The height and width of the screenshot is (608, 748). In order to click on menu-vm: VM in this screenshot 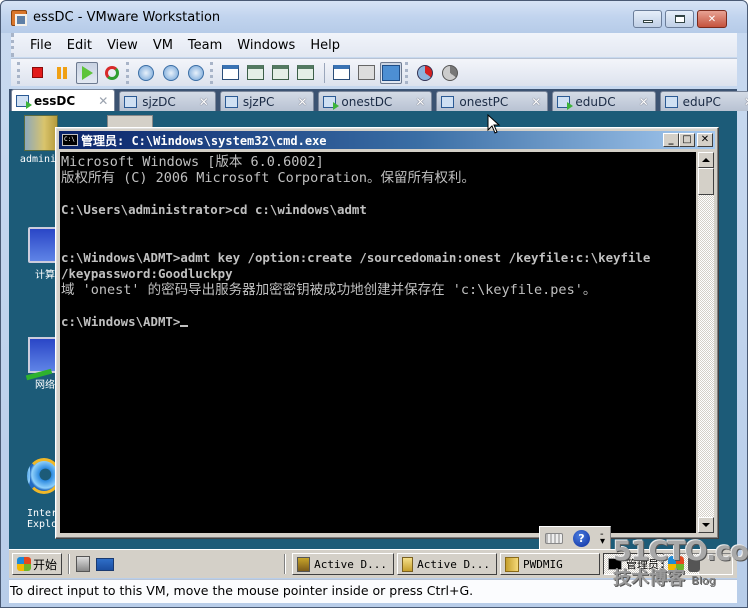, I will do `click(163, 45)`.